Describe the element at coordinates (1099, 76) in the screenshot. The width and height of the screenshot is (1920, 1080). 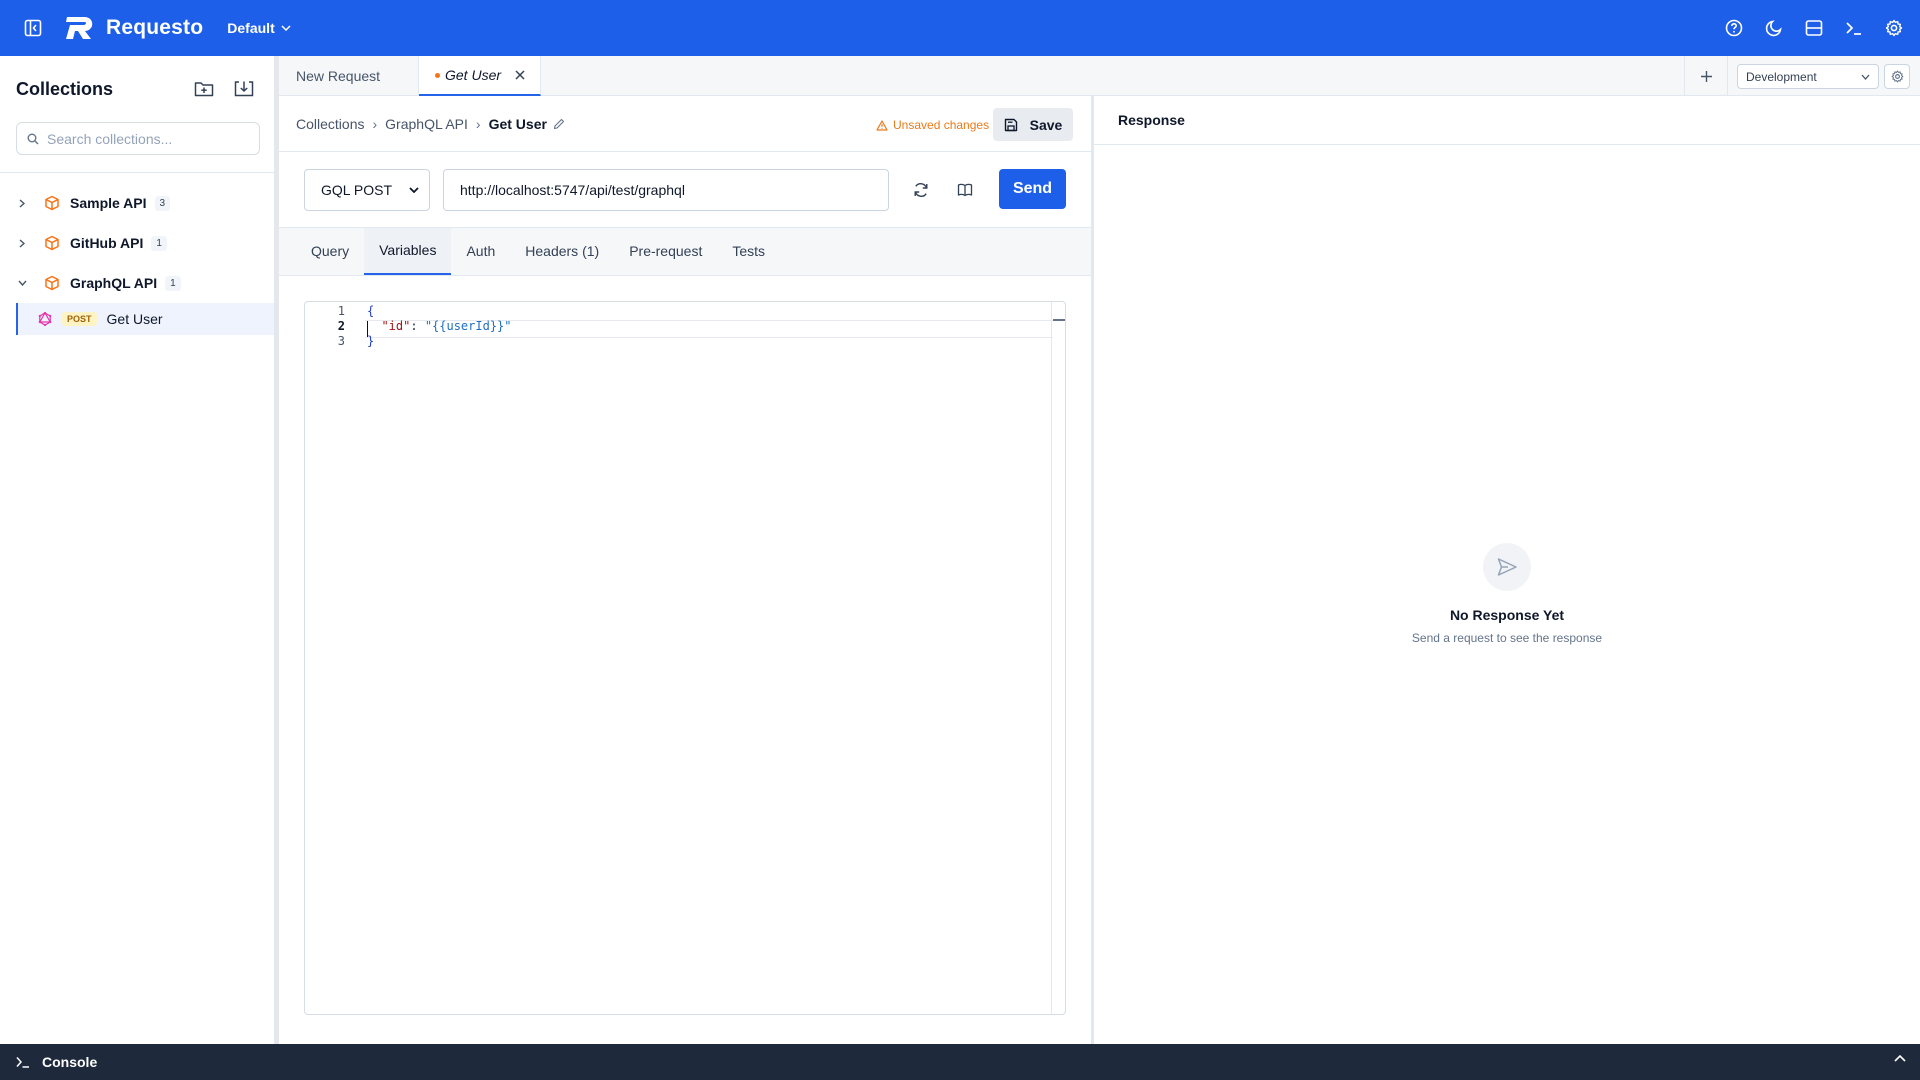
I see `request-tabs-bar: New Request Get User Development` at that location.